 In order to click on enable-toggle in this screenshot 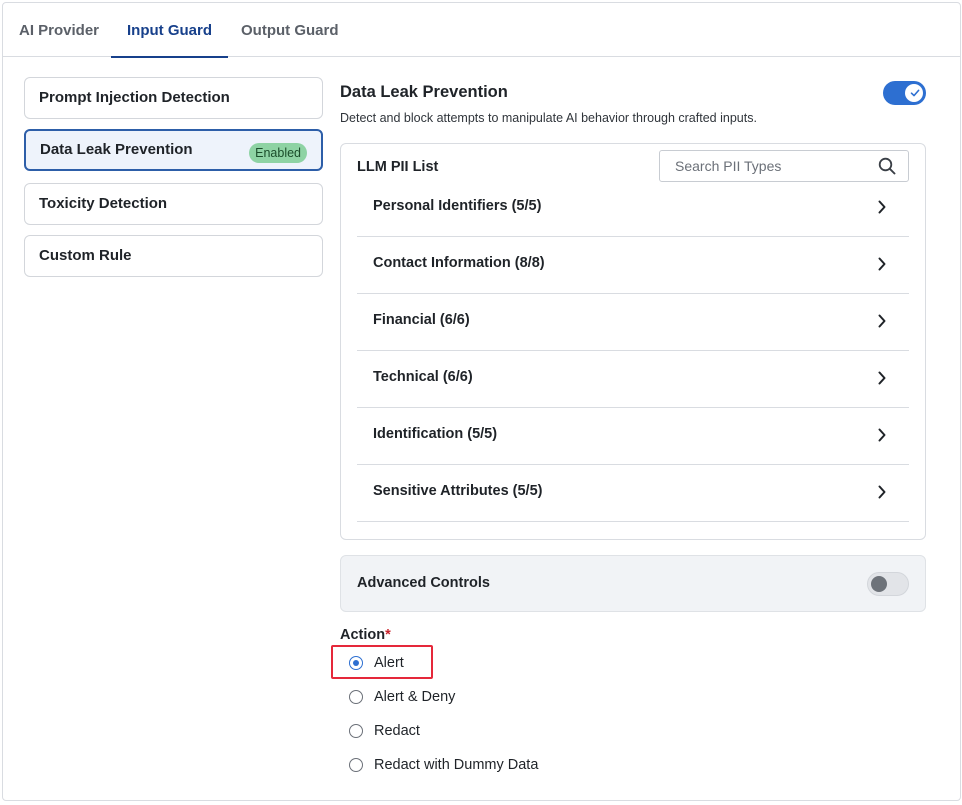, I will do `click(904, 93)`.